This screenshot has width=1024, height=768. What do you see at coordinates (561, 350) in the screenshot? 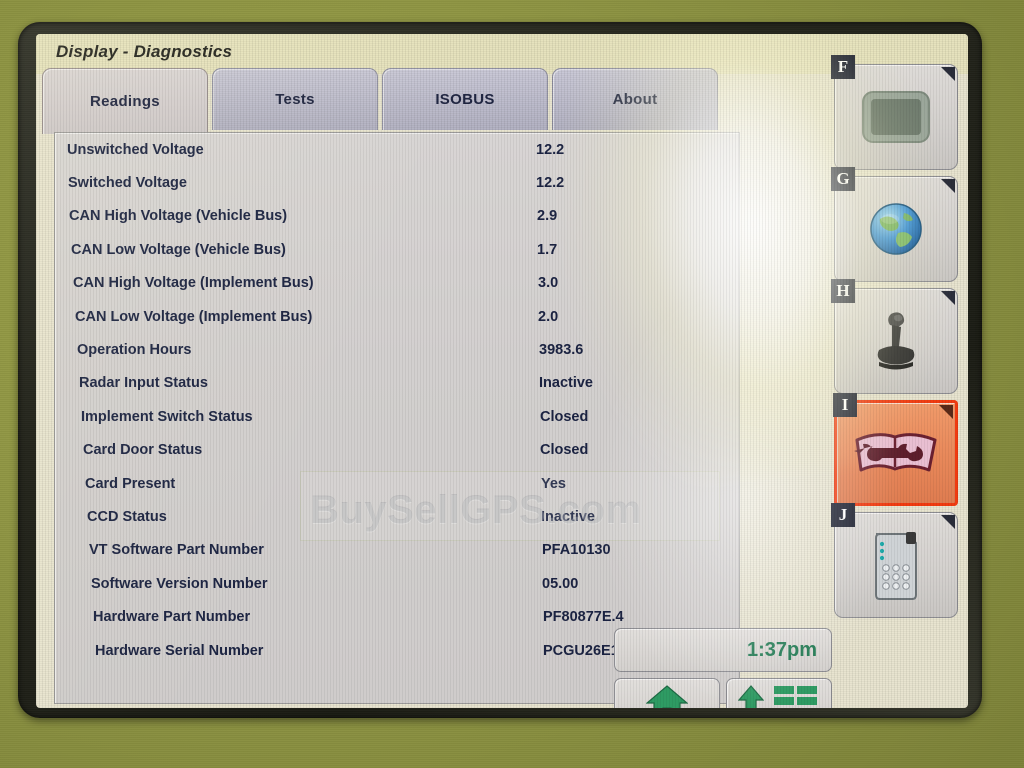
I see `reading-value: 3983.6` at bounding box center [561, 350].